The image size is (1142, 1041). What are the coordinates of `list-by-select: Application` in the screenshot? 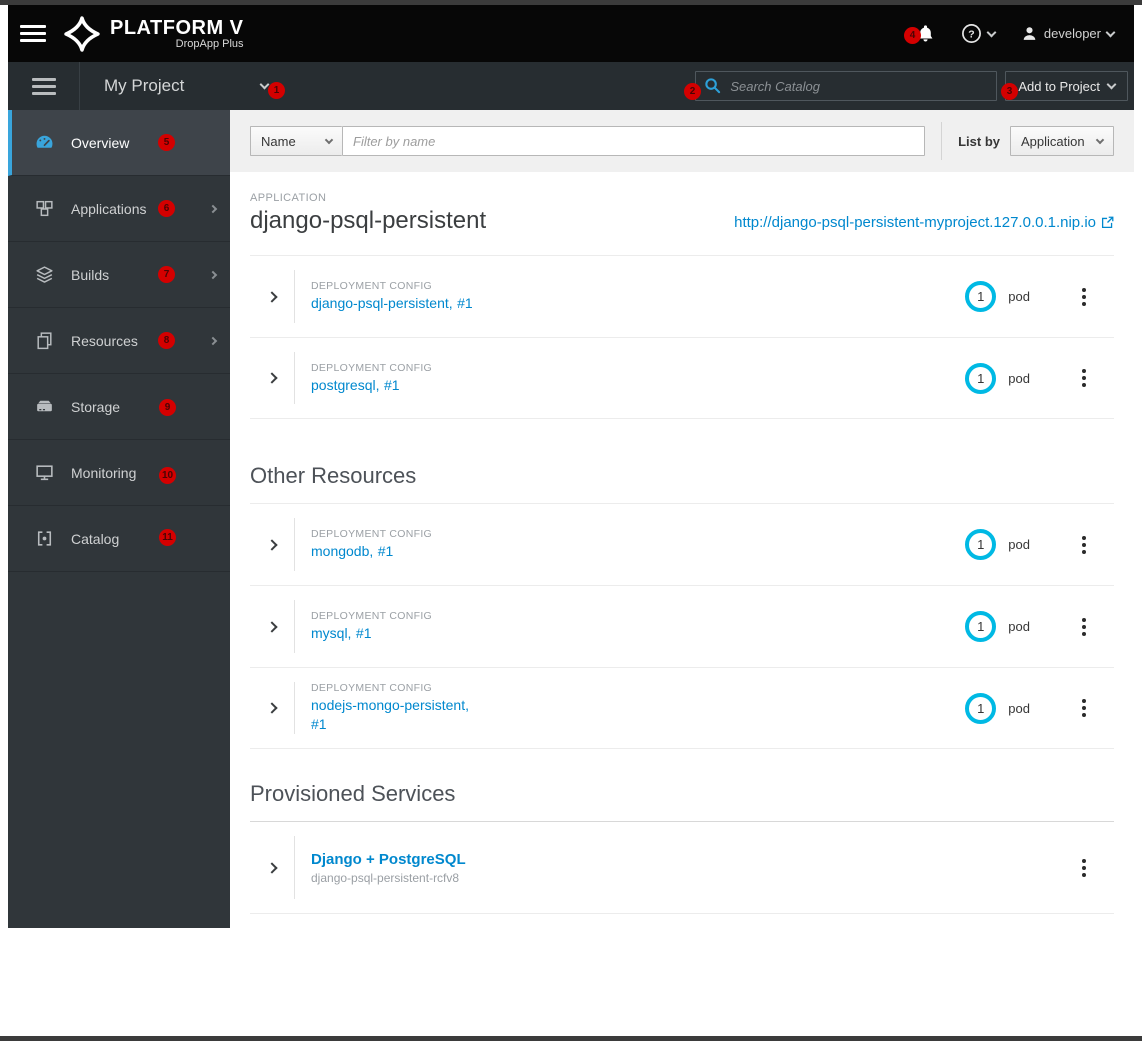 It's located at (1062, 141).